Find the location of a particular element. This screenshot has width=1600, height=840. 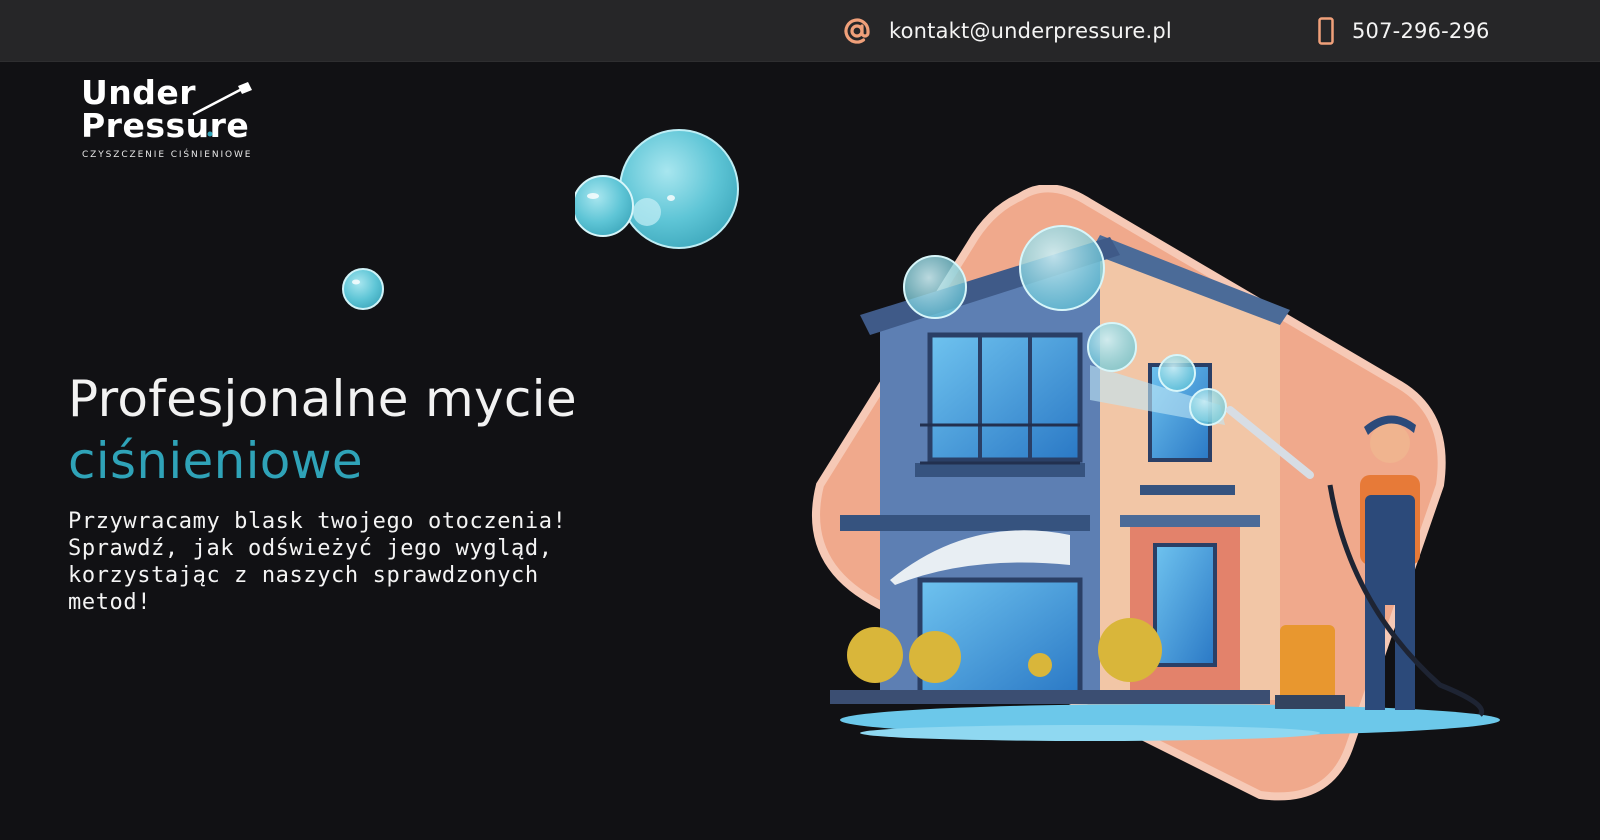

top-contact-bar: kontakt@underpressure.pl 507-296-296 is located at coordinates (800, 31).